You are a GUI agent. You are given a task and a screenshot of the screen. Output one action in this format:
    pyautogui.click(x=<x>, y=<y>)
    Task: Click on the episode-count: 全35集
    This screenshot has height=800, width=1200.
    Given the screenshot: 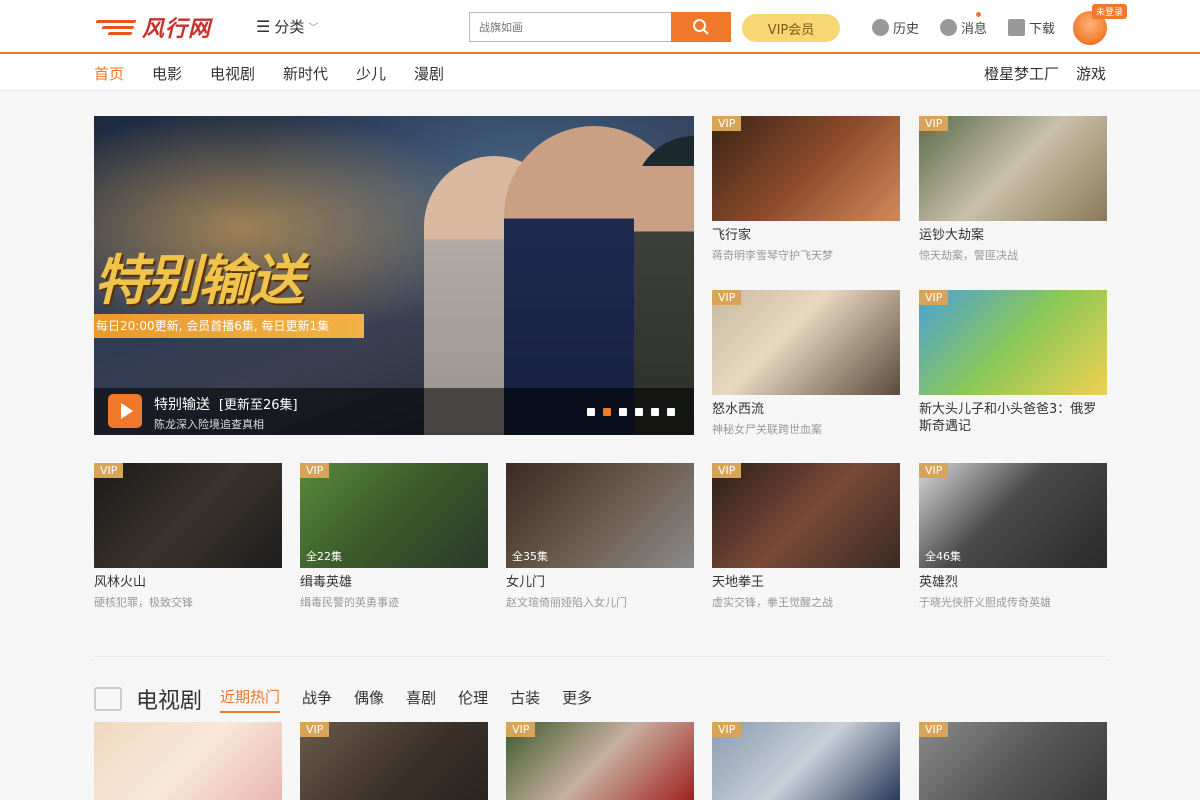 What is the action you would take?
    pyautogui.click(x=530, y=556)
    